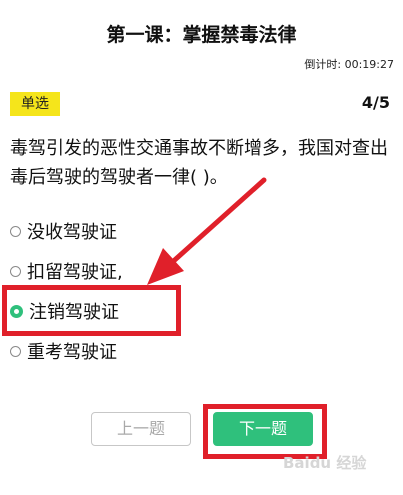 This screenshot has height=495, width=403. I want to click on watermark: Baidu 经验, so click(325, 463).